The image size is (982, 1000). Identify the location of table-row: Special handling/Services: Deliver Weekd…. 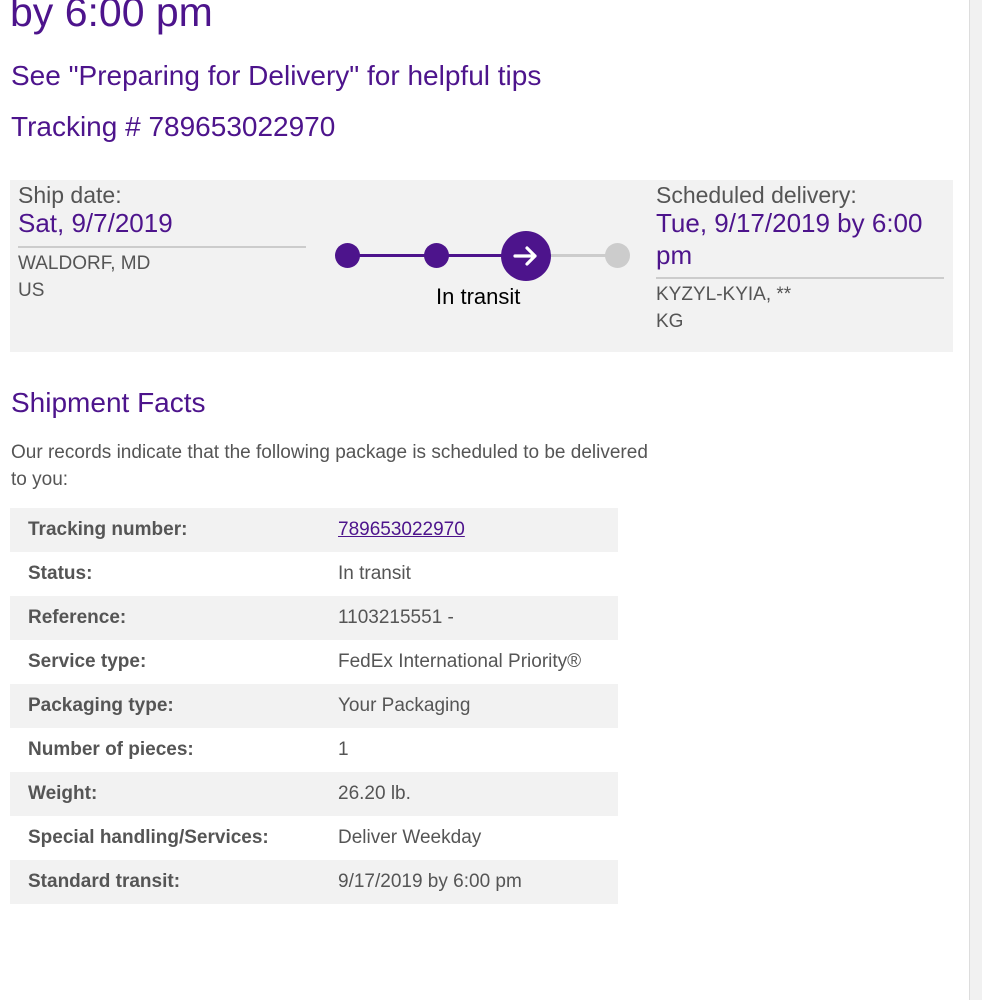
(314, 838).